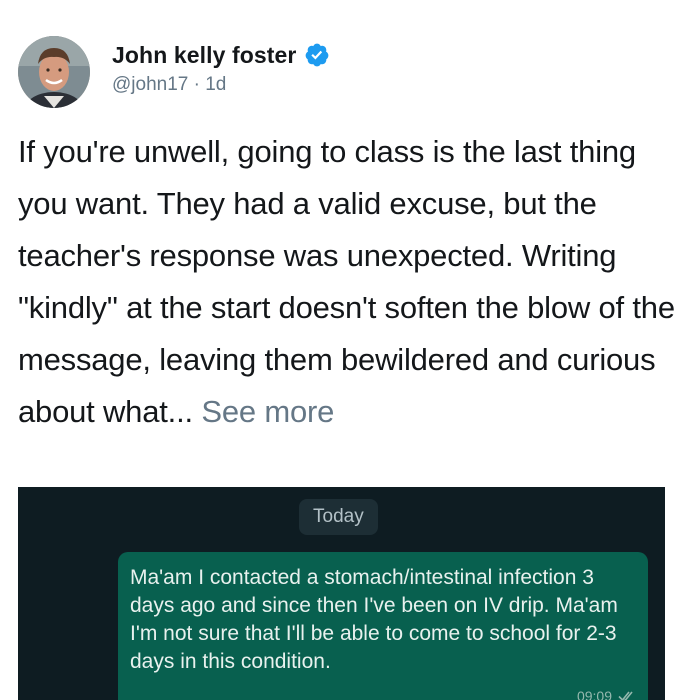 The width and height of the screenshot is (700, 700). What do you see at coordinates (338, 517) in the screenshot?
I see `date-chip: Today` at bounding box center [338, 517].